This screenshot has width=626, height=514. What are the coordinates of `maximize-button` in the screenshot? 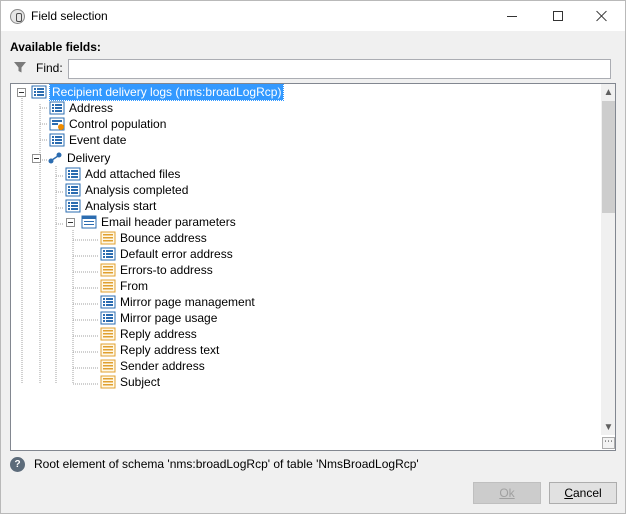 It's located at (558, 16).